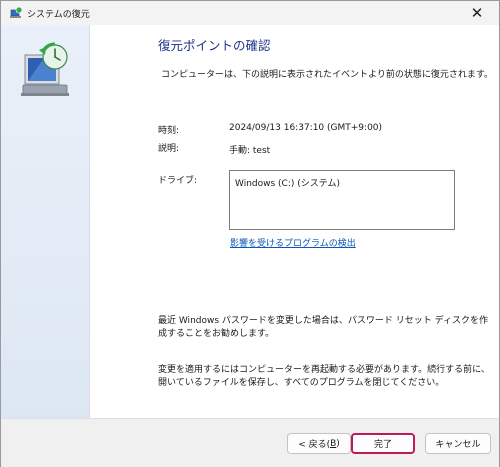  What do you see at coordinates (250, 151) in the screenshot?
I see `description-value: 手動: test` at bounding box center [250, 151].